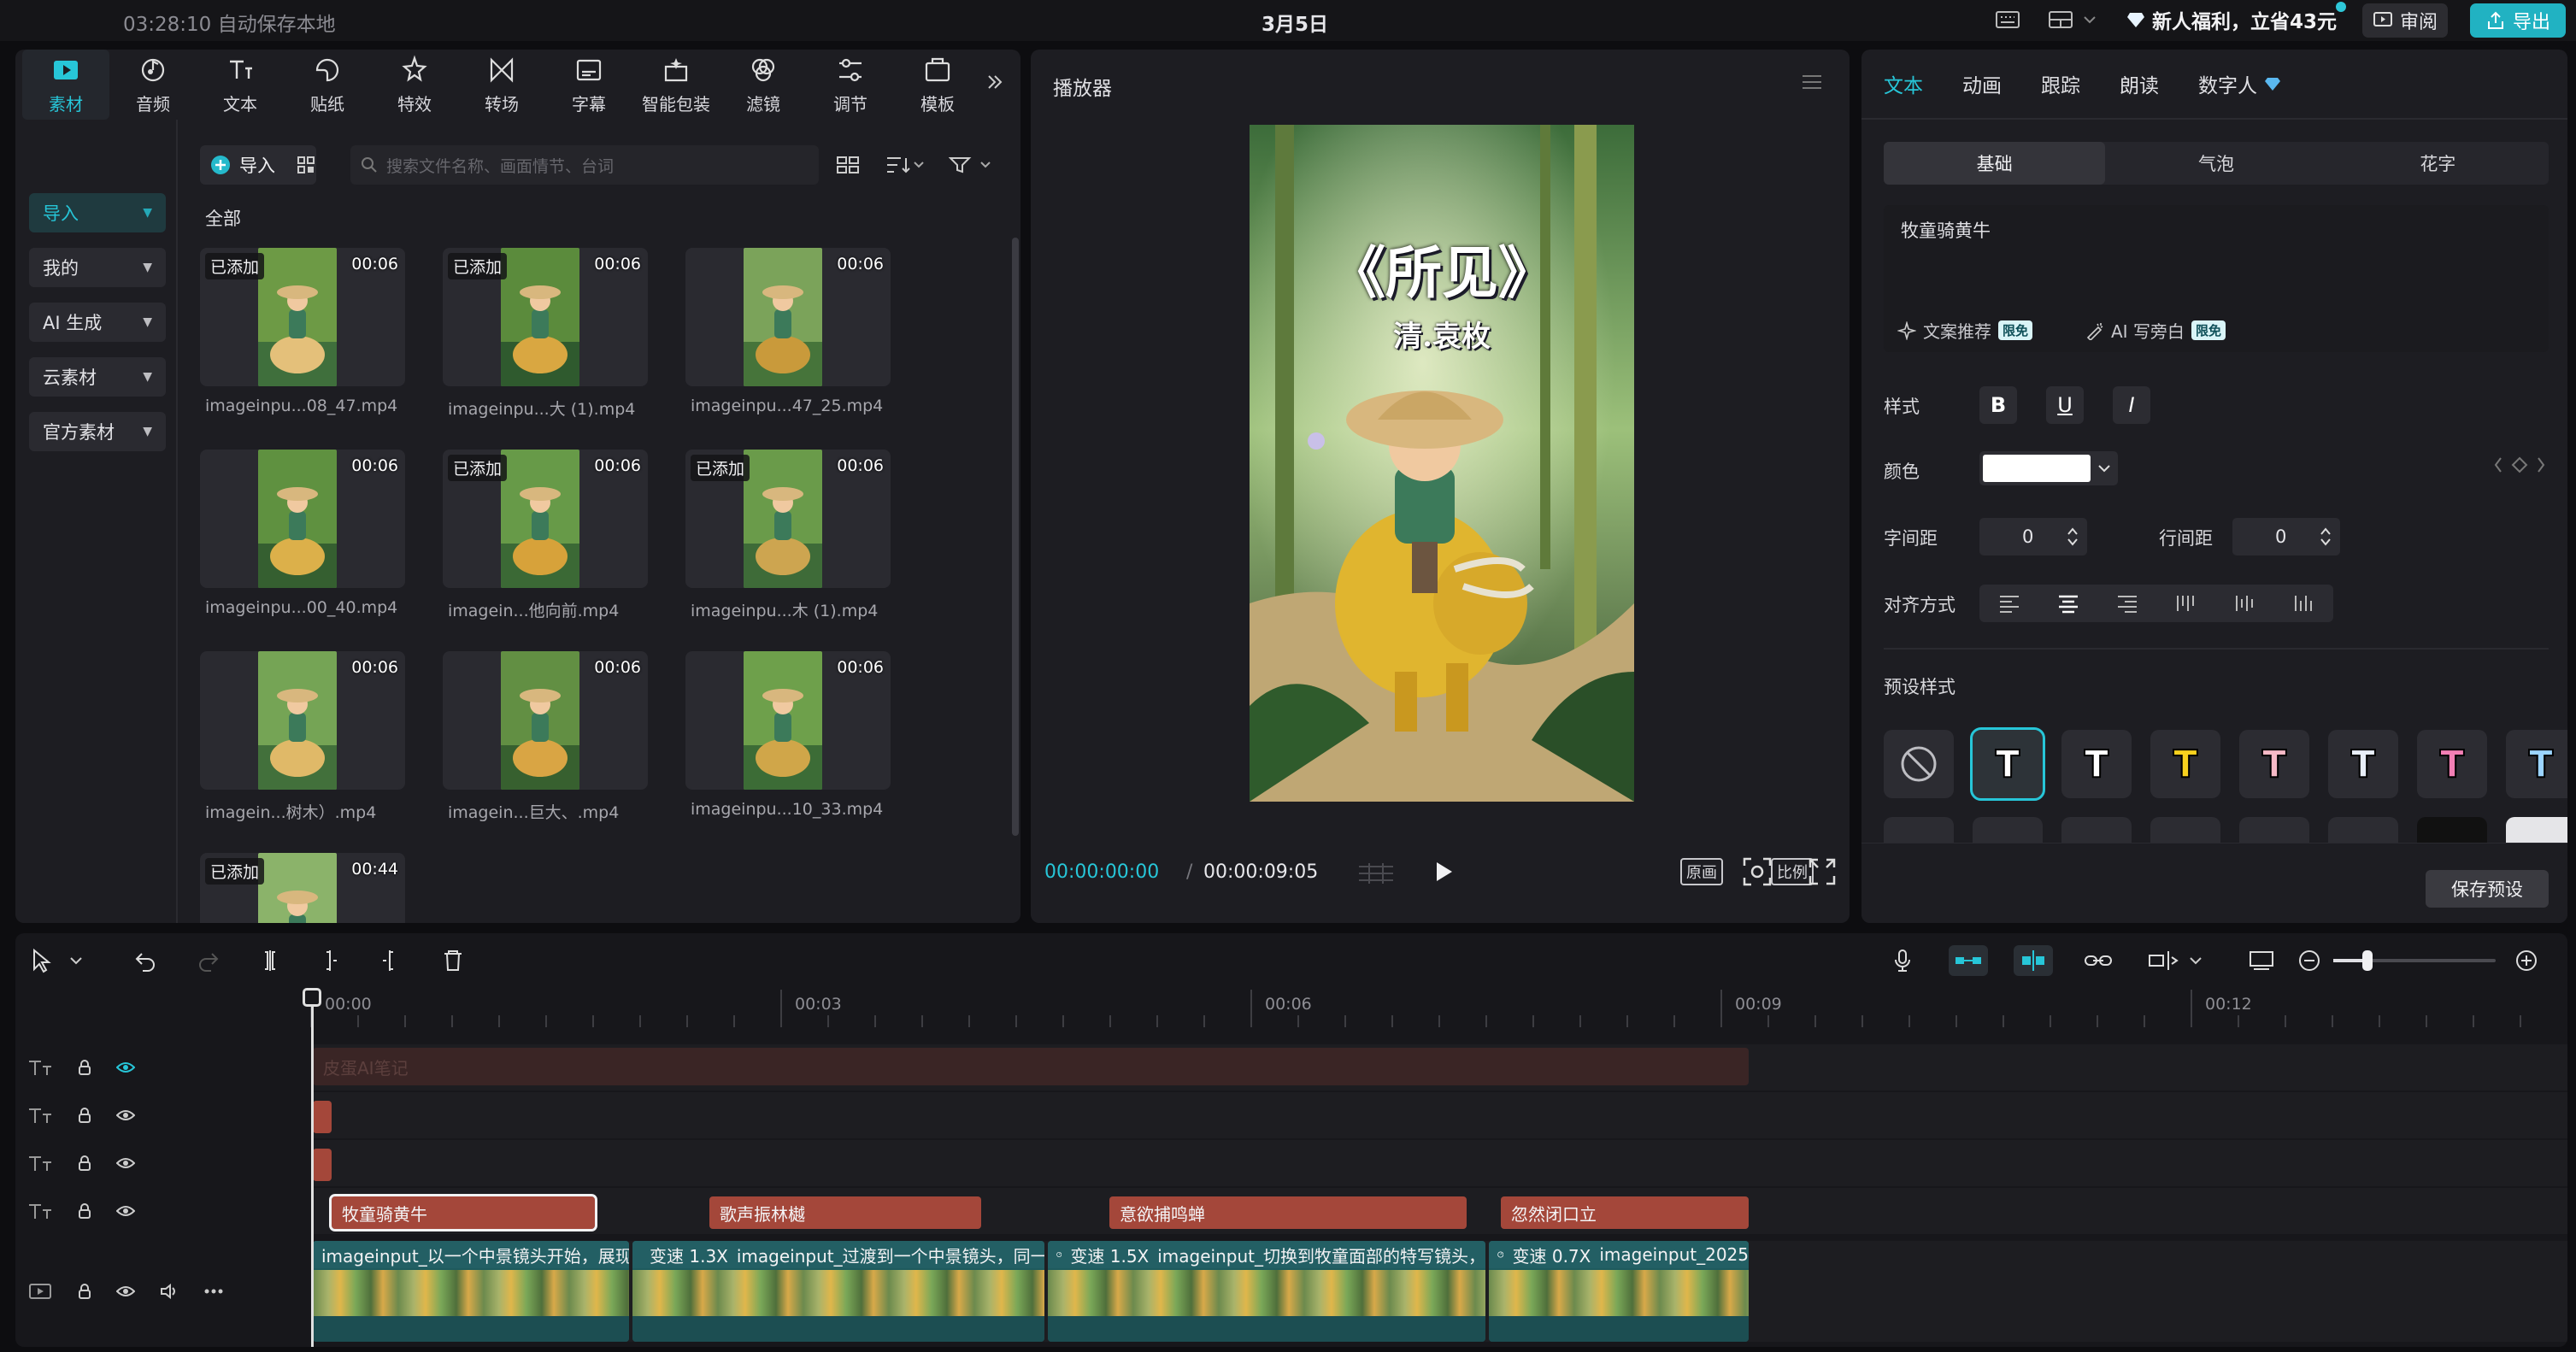  I want to click on caption-clip: 忽然闭口立, so click(1625, 1212).